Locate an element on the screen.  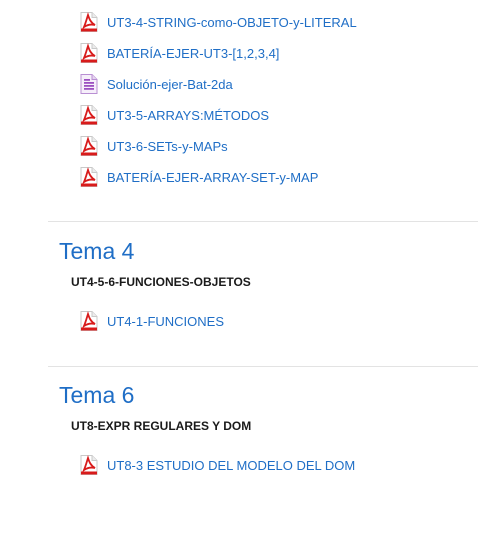
document-icon is located at coordinates (89, 84).